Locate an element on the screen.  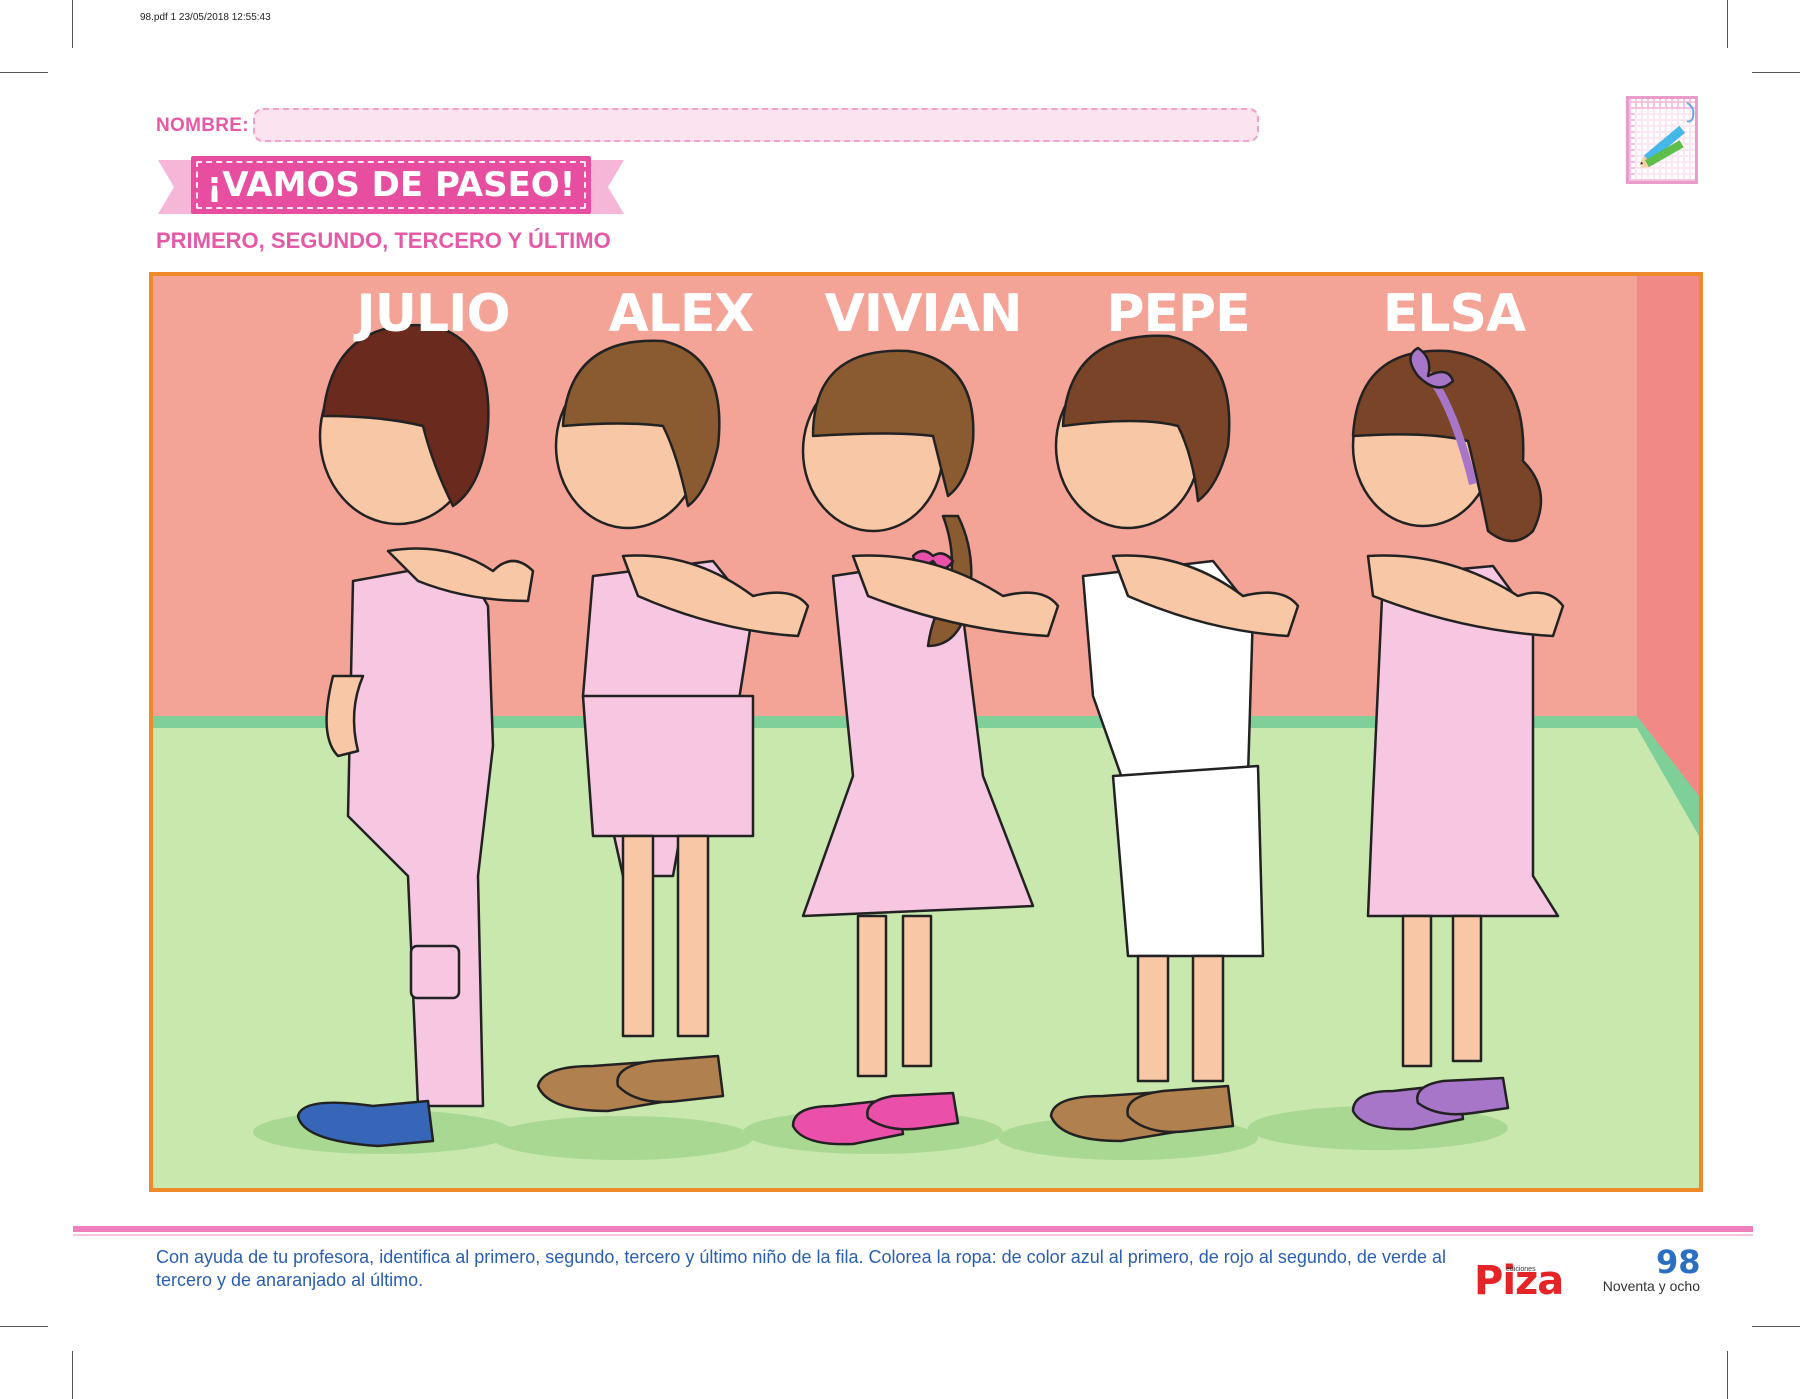
page-number: 98 is located at coordinates (1678, 1262).